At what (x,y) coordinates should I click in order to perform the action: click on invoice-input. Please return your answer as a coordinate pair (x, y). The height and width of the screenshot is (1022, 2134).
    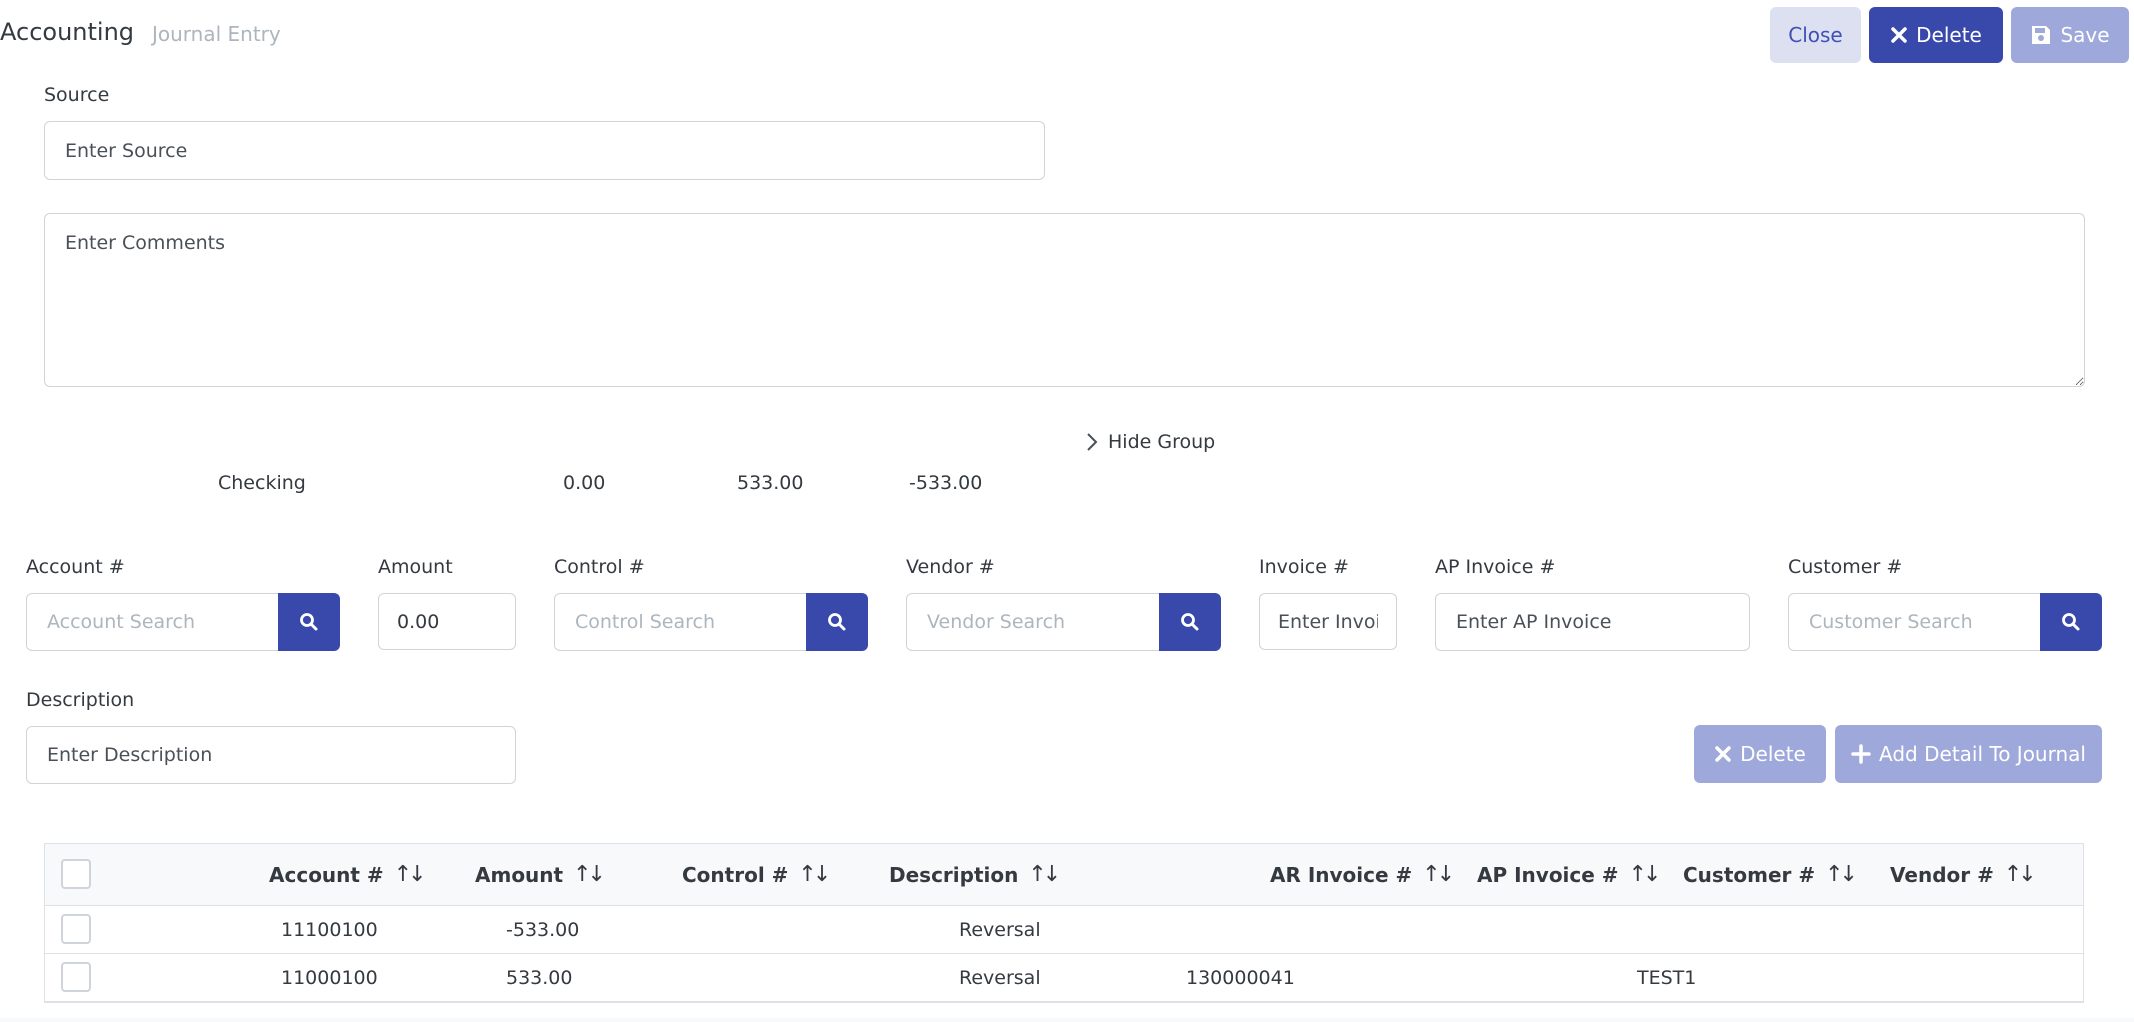
    Looking at the image, I should click on (1328, 621).